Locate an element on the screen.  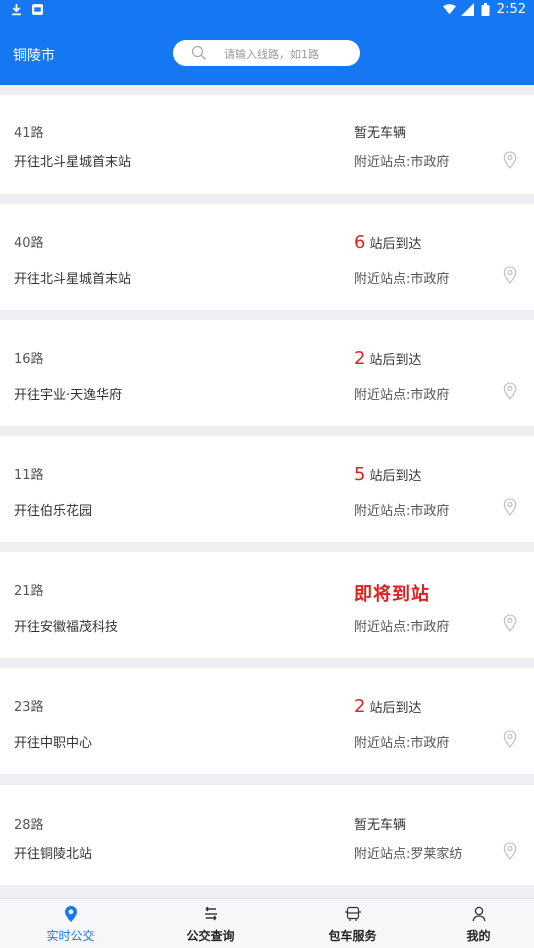
route-name: 41路 is located at coordinates (29, 133).